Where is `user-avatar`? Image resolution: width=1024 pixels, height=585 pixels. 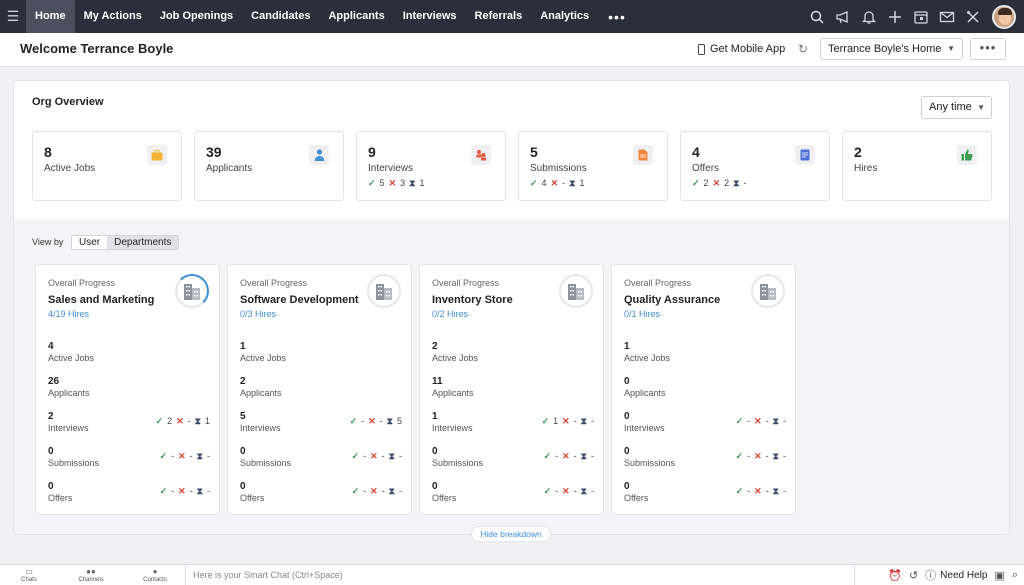
user-avatar is located at coordinates (1004, 16).